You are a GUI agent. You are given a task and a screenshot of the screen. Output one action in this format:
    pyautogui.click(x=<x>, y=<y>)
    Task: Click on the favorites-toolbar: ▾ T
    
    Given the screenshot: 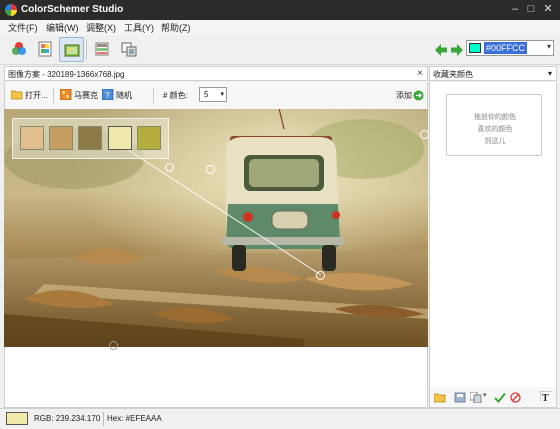 What is the action you would take?
    pyautogui.click(x=493, y=397)
    